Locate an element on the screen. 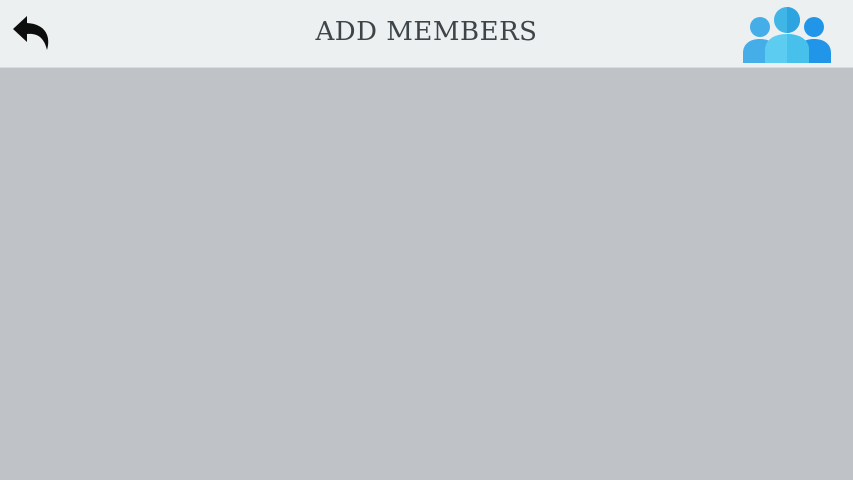 The width and height of the screenshot is (853, 480). page-title: ADD MEMBERS is located at coordinates (426, 32).